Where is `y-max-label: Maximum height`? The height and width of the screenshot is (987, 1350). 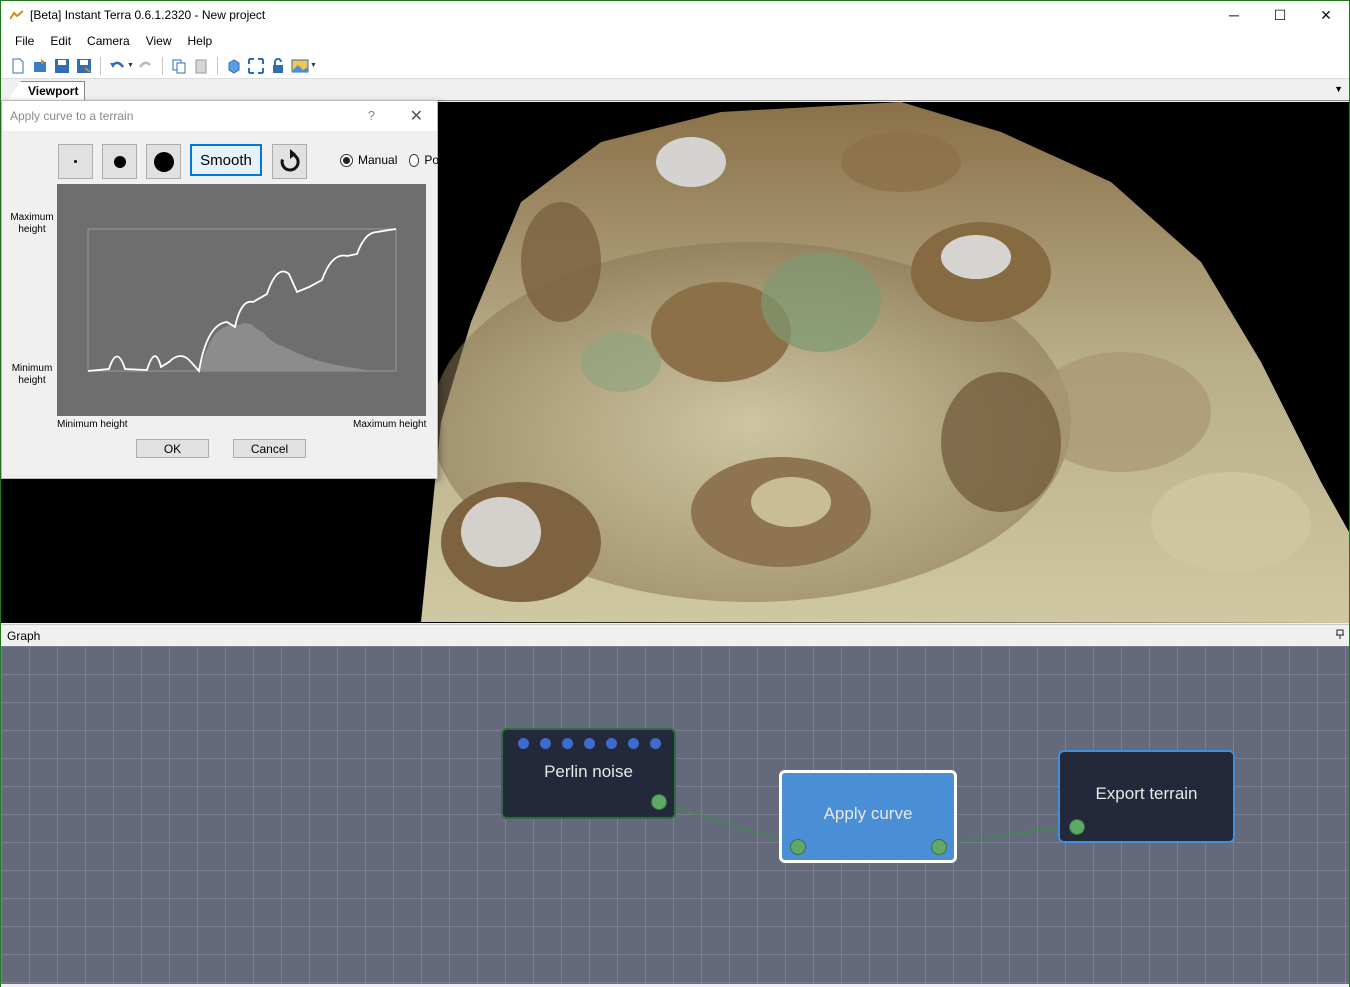 y-max-label: Maximum height is located at coordinates (32, 223).